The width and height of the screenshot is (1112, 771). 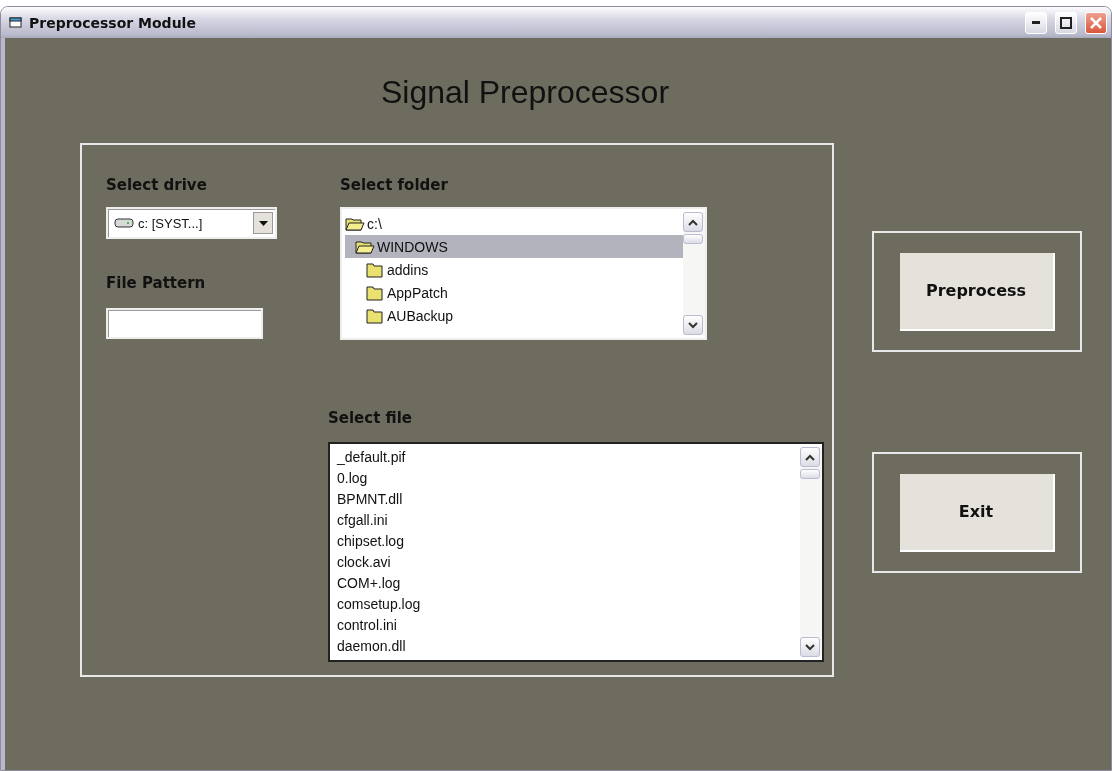 I want to click on window-icon, so click(x=16, y=22).